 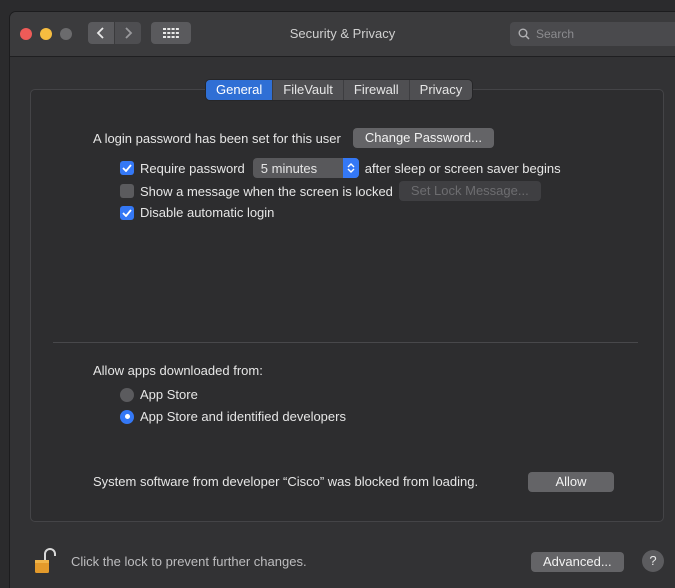 What do you see at coordinates (571, 482) in the screenshot?
I see `allow-button: Allow` at bounding box center [571, 482].